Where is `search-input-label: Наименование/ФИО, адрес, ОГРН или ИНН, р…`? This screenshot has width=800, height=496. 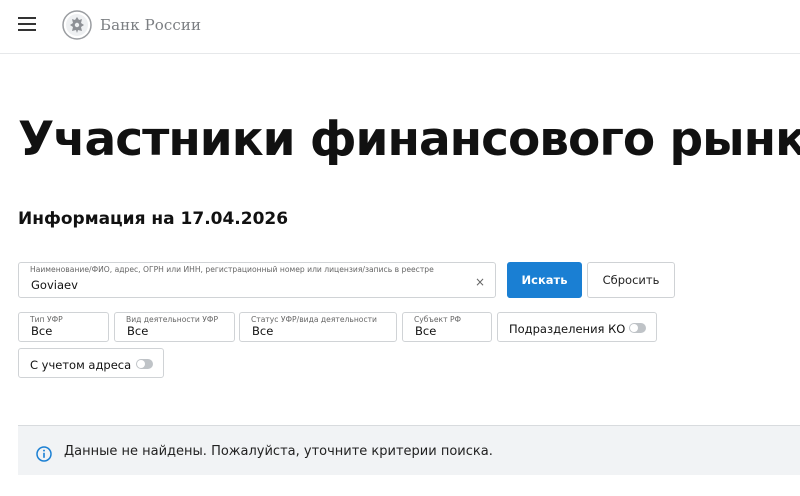 search-input-label: Наименование/ФИО, адрес, ОГРН или ИНН, р… is located at coordinates (232, 269).